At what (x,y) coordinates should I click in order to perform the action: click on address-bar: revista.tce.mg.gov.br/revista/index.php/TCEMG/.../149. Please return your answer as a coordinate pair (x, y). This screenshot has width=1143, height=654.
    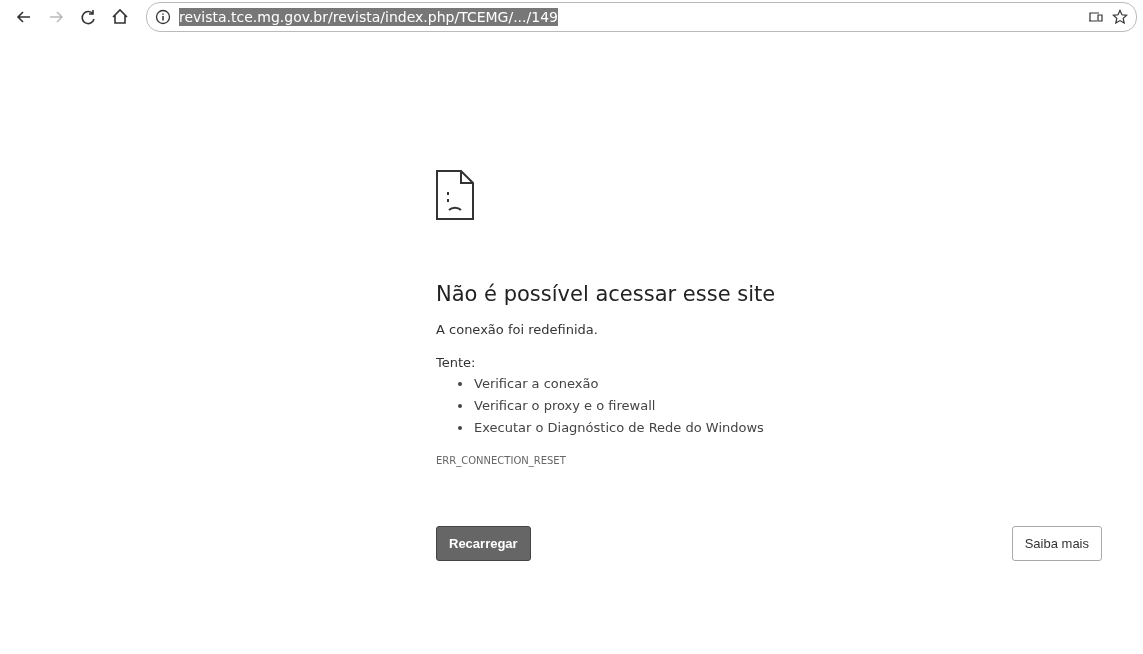
    Looking at the image, I should click on (641, 17).